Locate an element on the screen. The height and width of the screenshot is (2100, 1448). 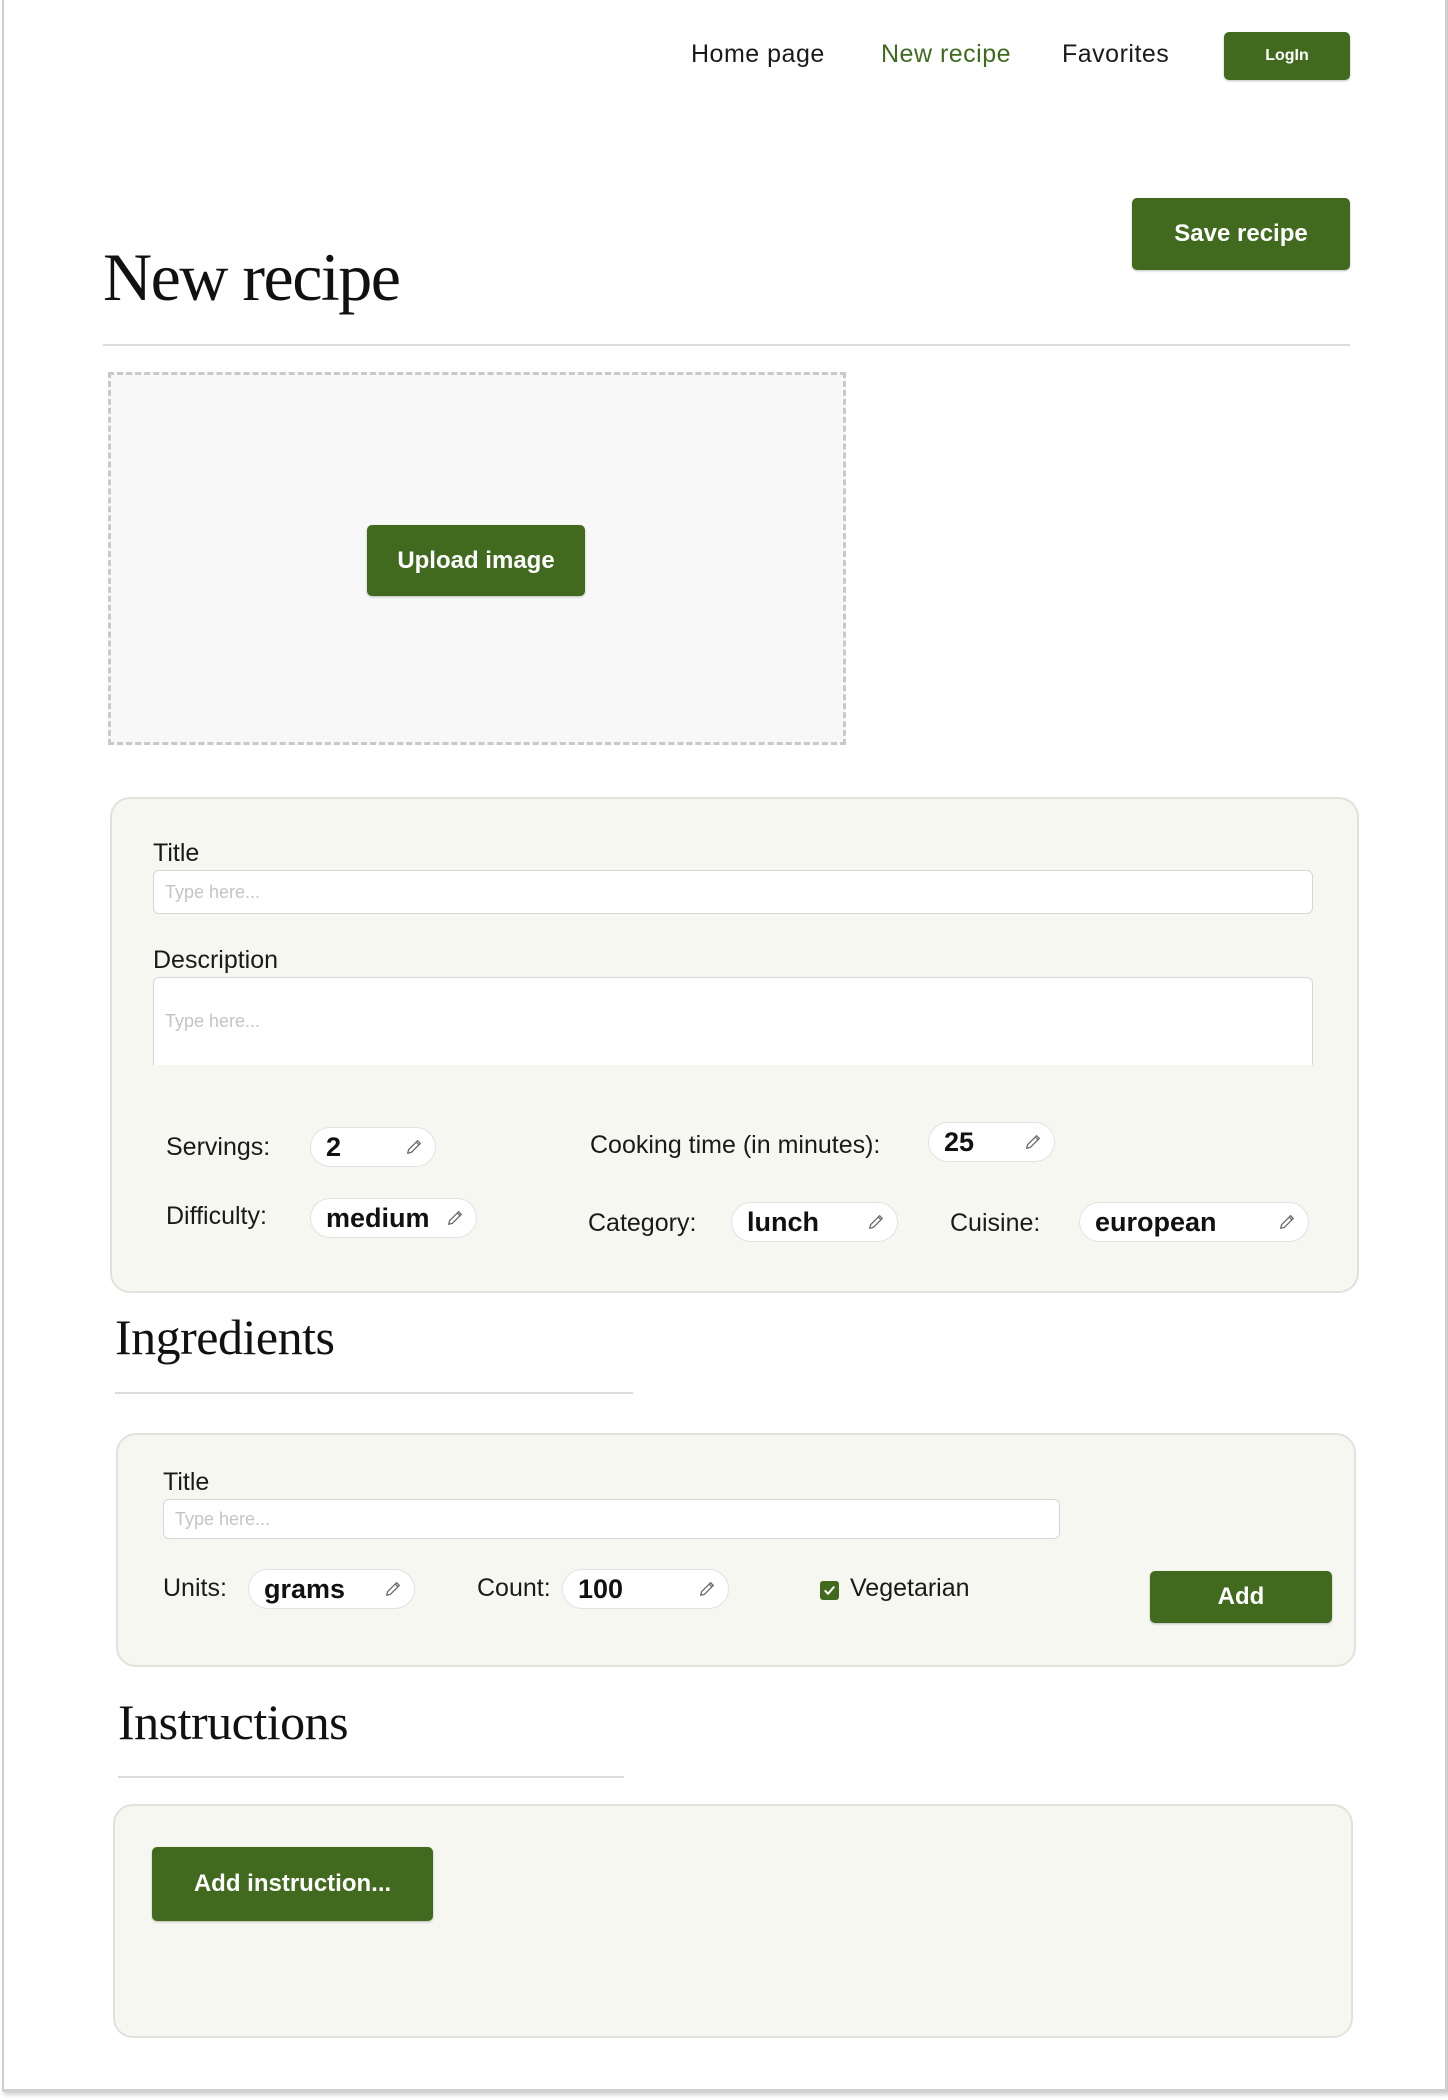
cuisine-value: european is located at coordinates (1156, 1221).